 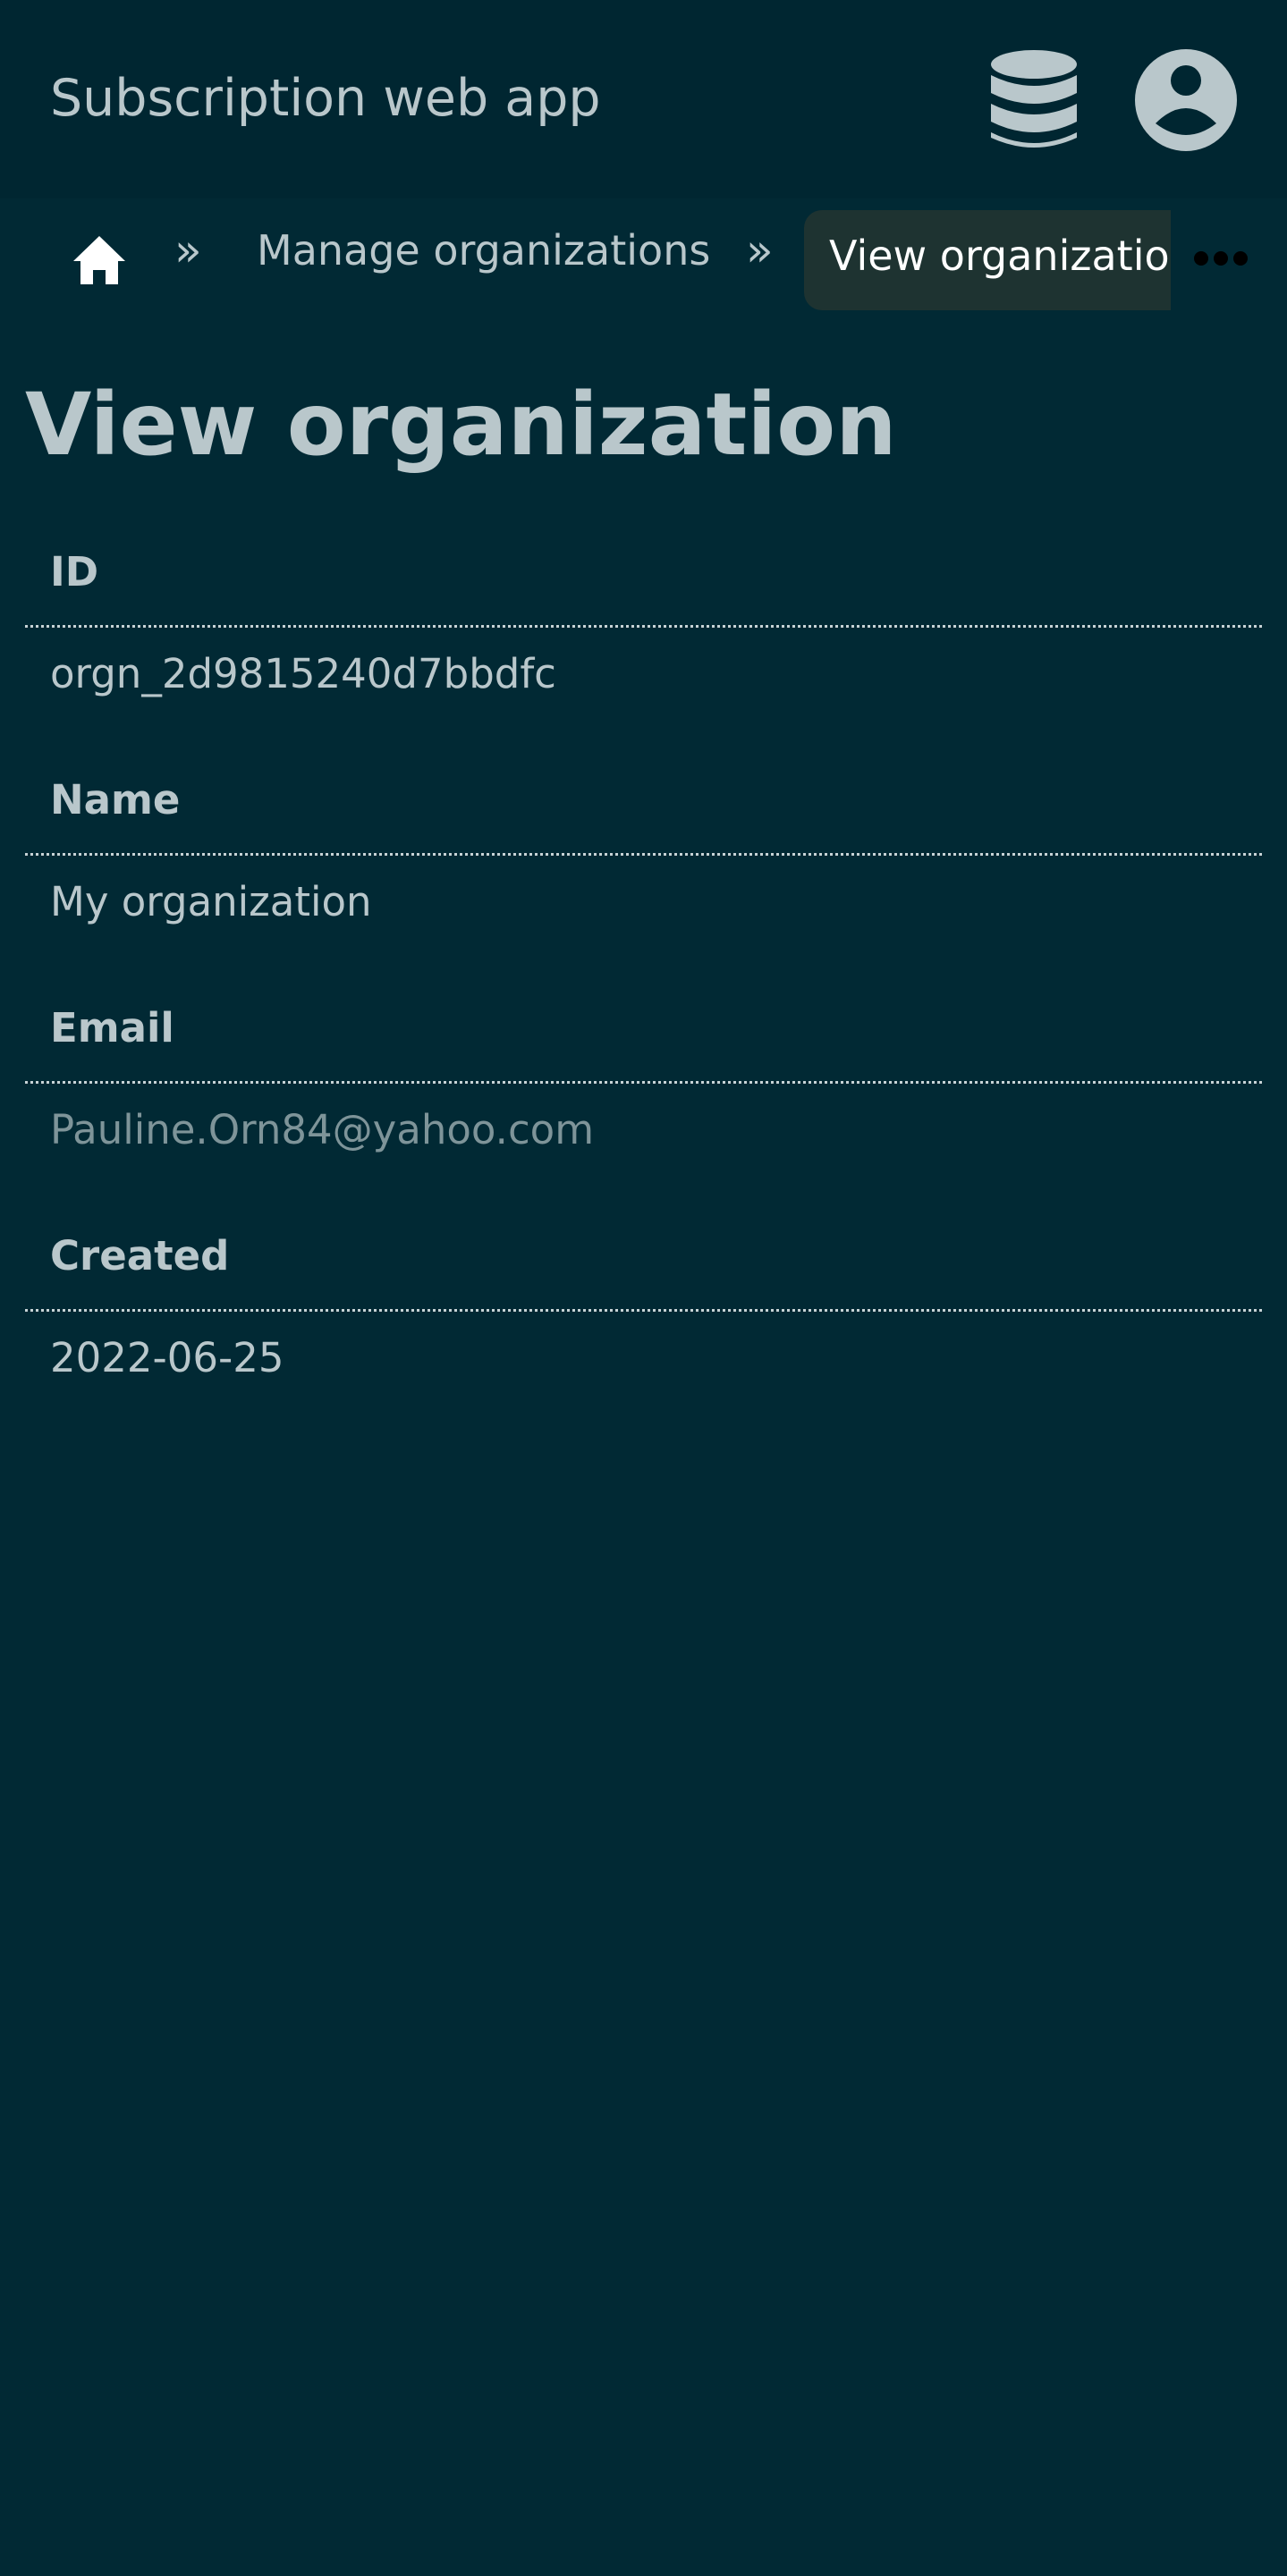 What do you see at coordinates (643, 806) in the screenshot?
I see `field-label: Name` at bounding box center [643, 806].